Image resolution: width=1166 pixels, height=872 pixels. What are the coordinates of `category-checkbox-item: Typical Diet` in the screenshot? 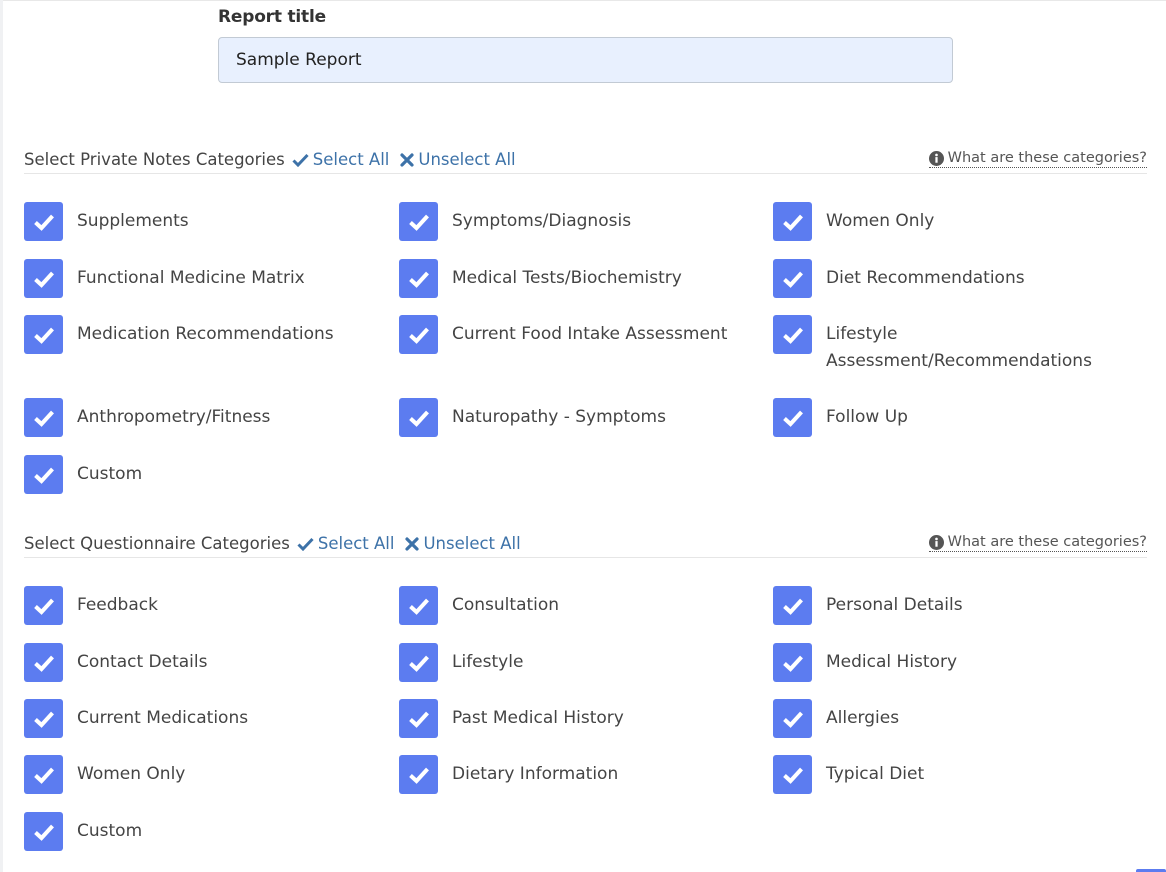 It's located at (959, 774).